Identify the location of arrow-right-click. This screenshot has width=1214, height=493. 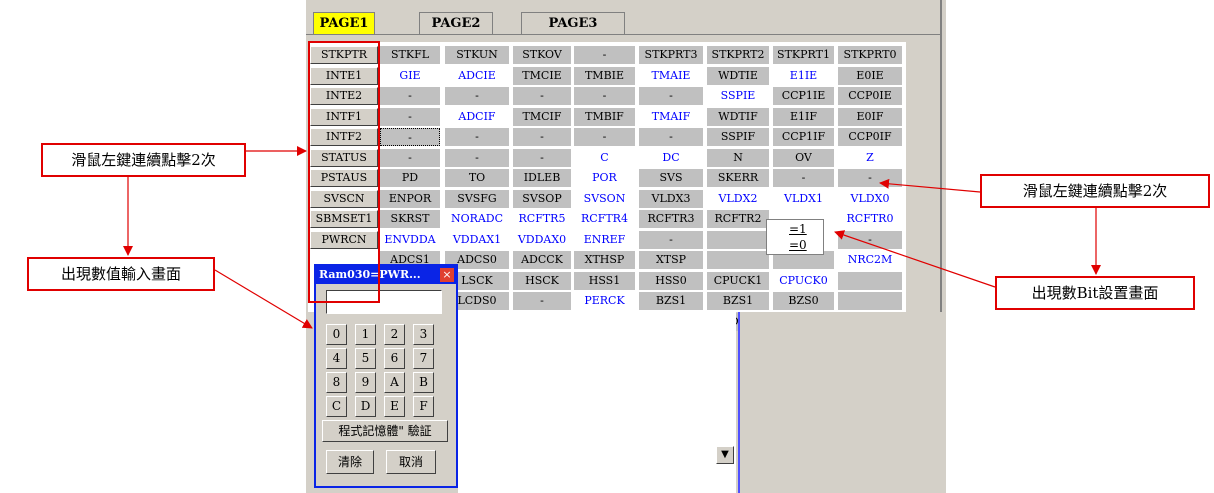
(930, 185).